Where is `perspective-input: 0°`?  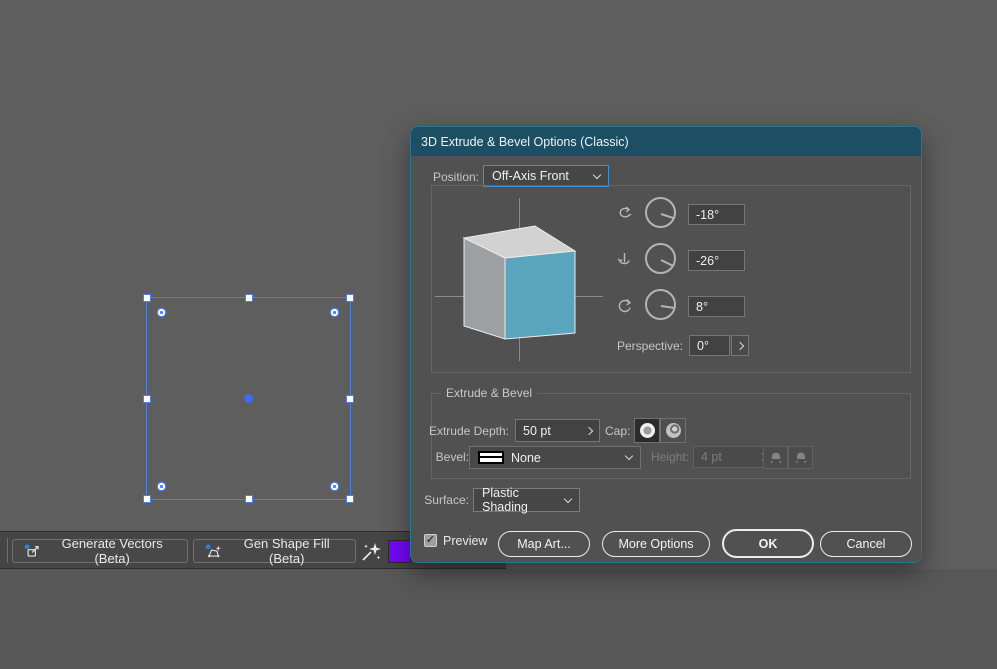
perspective-input: 0° is located at coordinates (709, 345).